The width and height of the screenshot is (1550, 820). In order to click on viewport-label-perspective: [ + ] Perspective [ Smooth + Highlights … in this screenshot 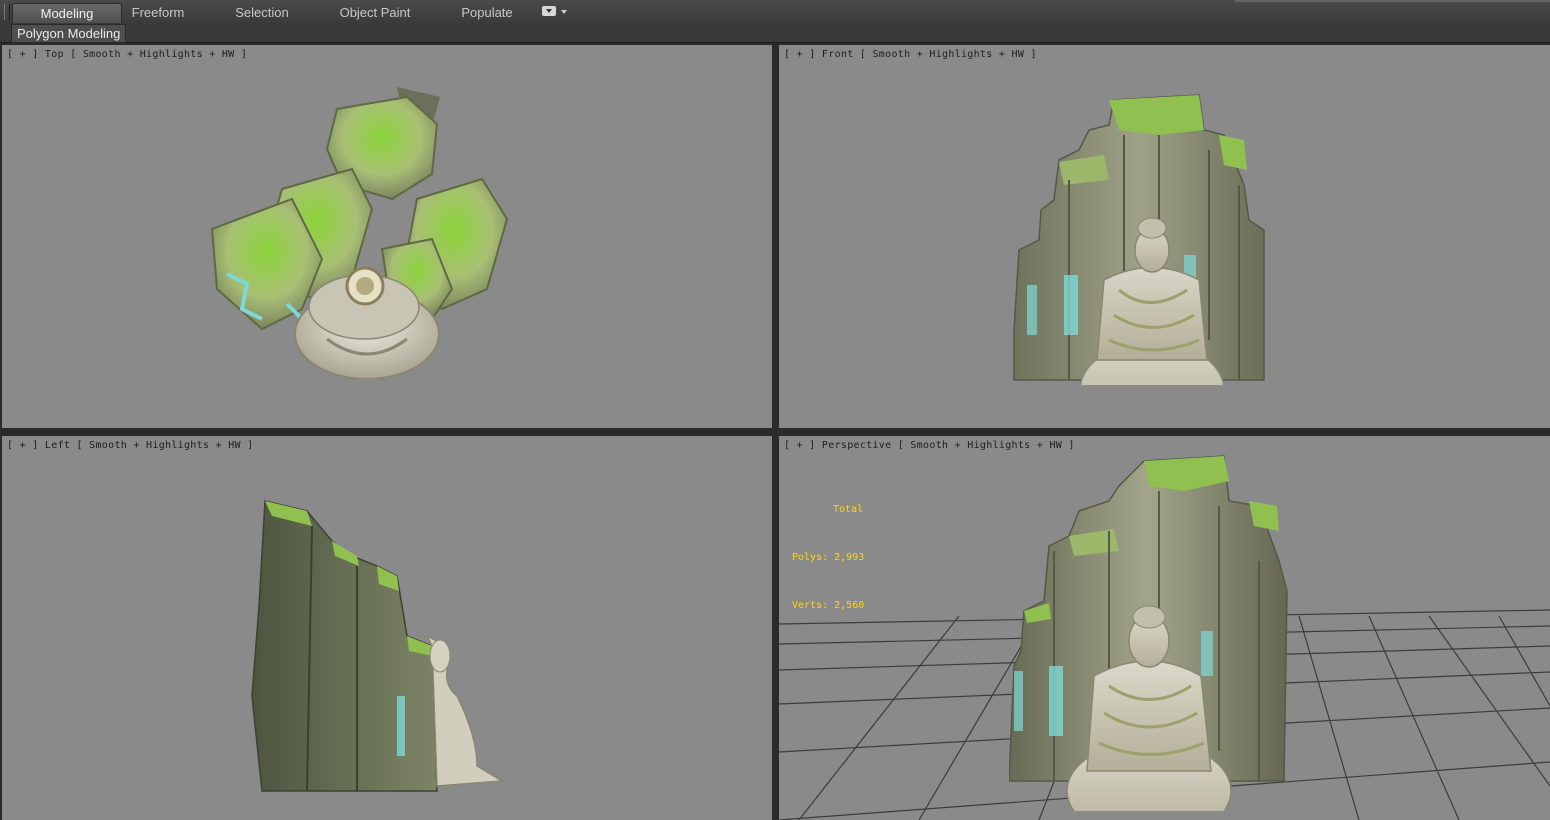, I will do `click(929, 445)`.